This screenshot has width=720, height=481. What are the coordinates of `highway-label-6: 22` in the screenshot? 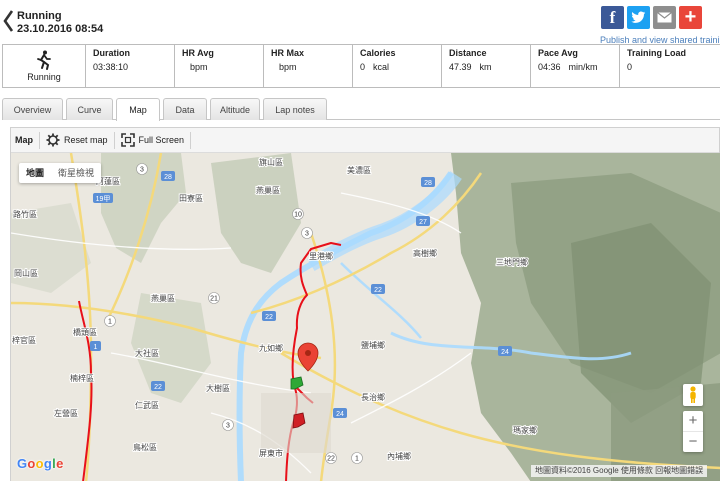 It's located at (378, 290).